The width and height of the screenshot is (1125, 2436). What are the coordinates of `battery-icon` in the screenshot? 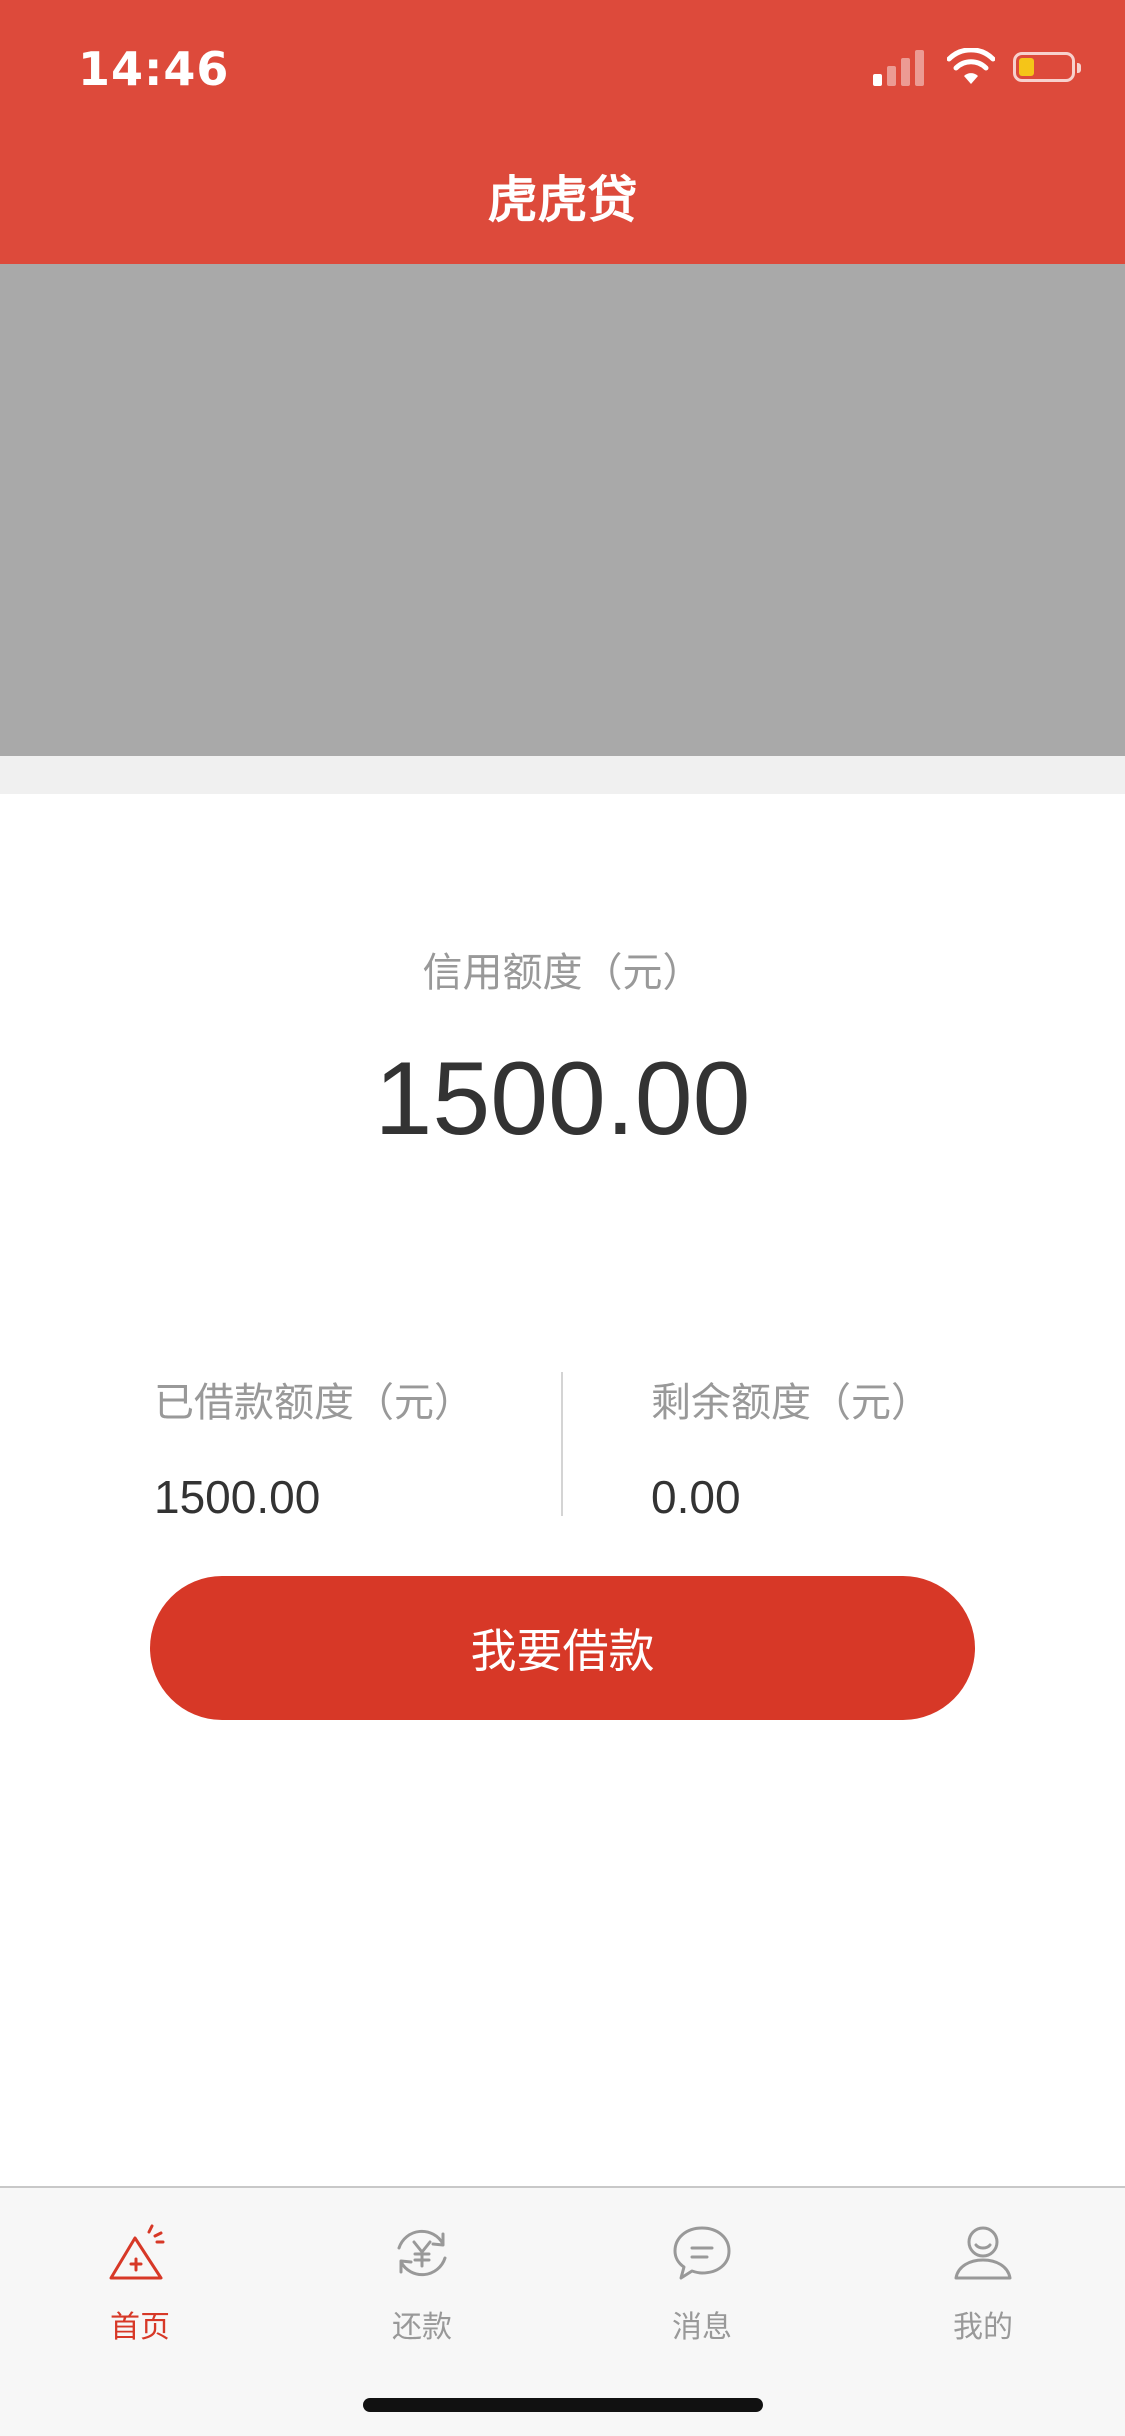 It's located at (1047, 67).